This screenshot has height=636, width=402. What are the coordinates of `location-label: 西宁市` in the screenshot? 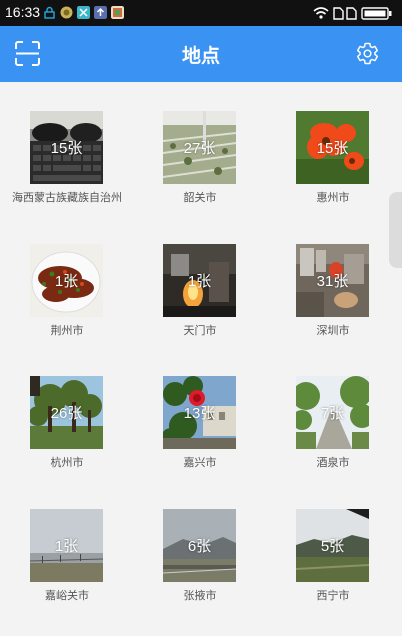 It's located at (333, 595).